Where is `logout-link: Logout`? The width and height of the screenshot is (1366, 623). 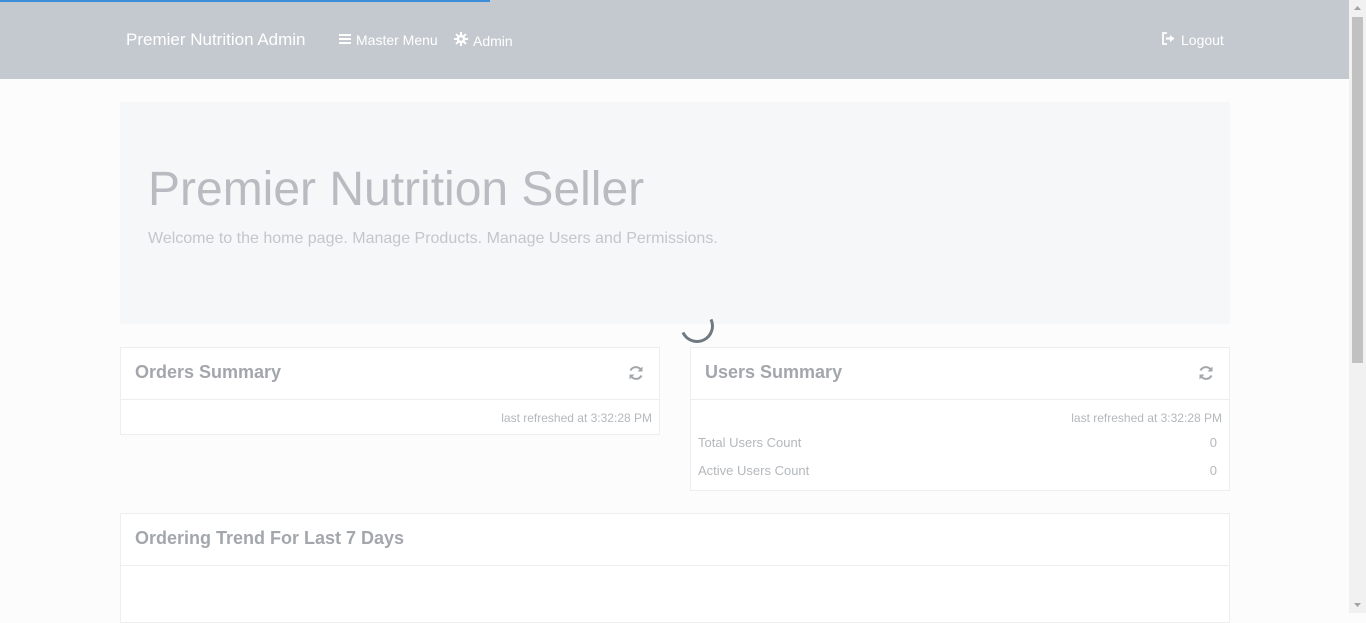
logout-link: Logout is located at coordinates (1193, 40).